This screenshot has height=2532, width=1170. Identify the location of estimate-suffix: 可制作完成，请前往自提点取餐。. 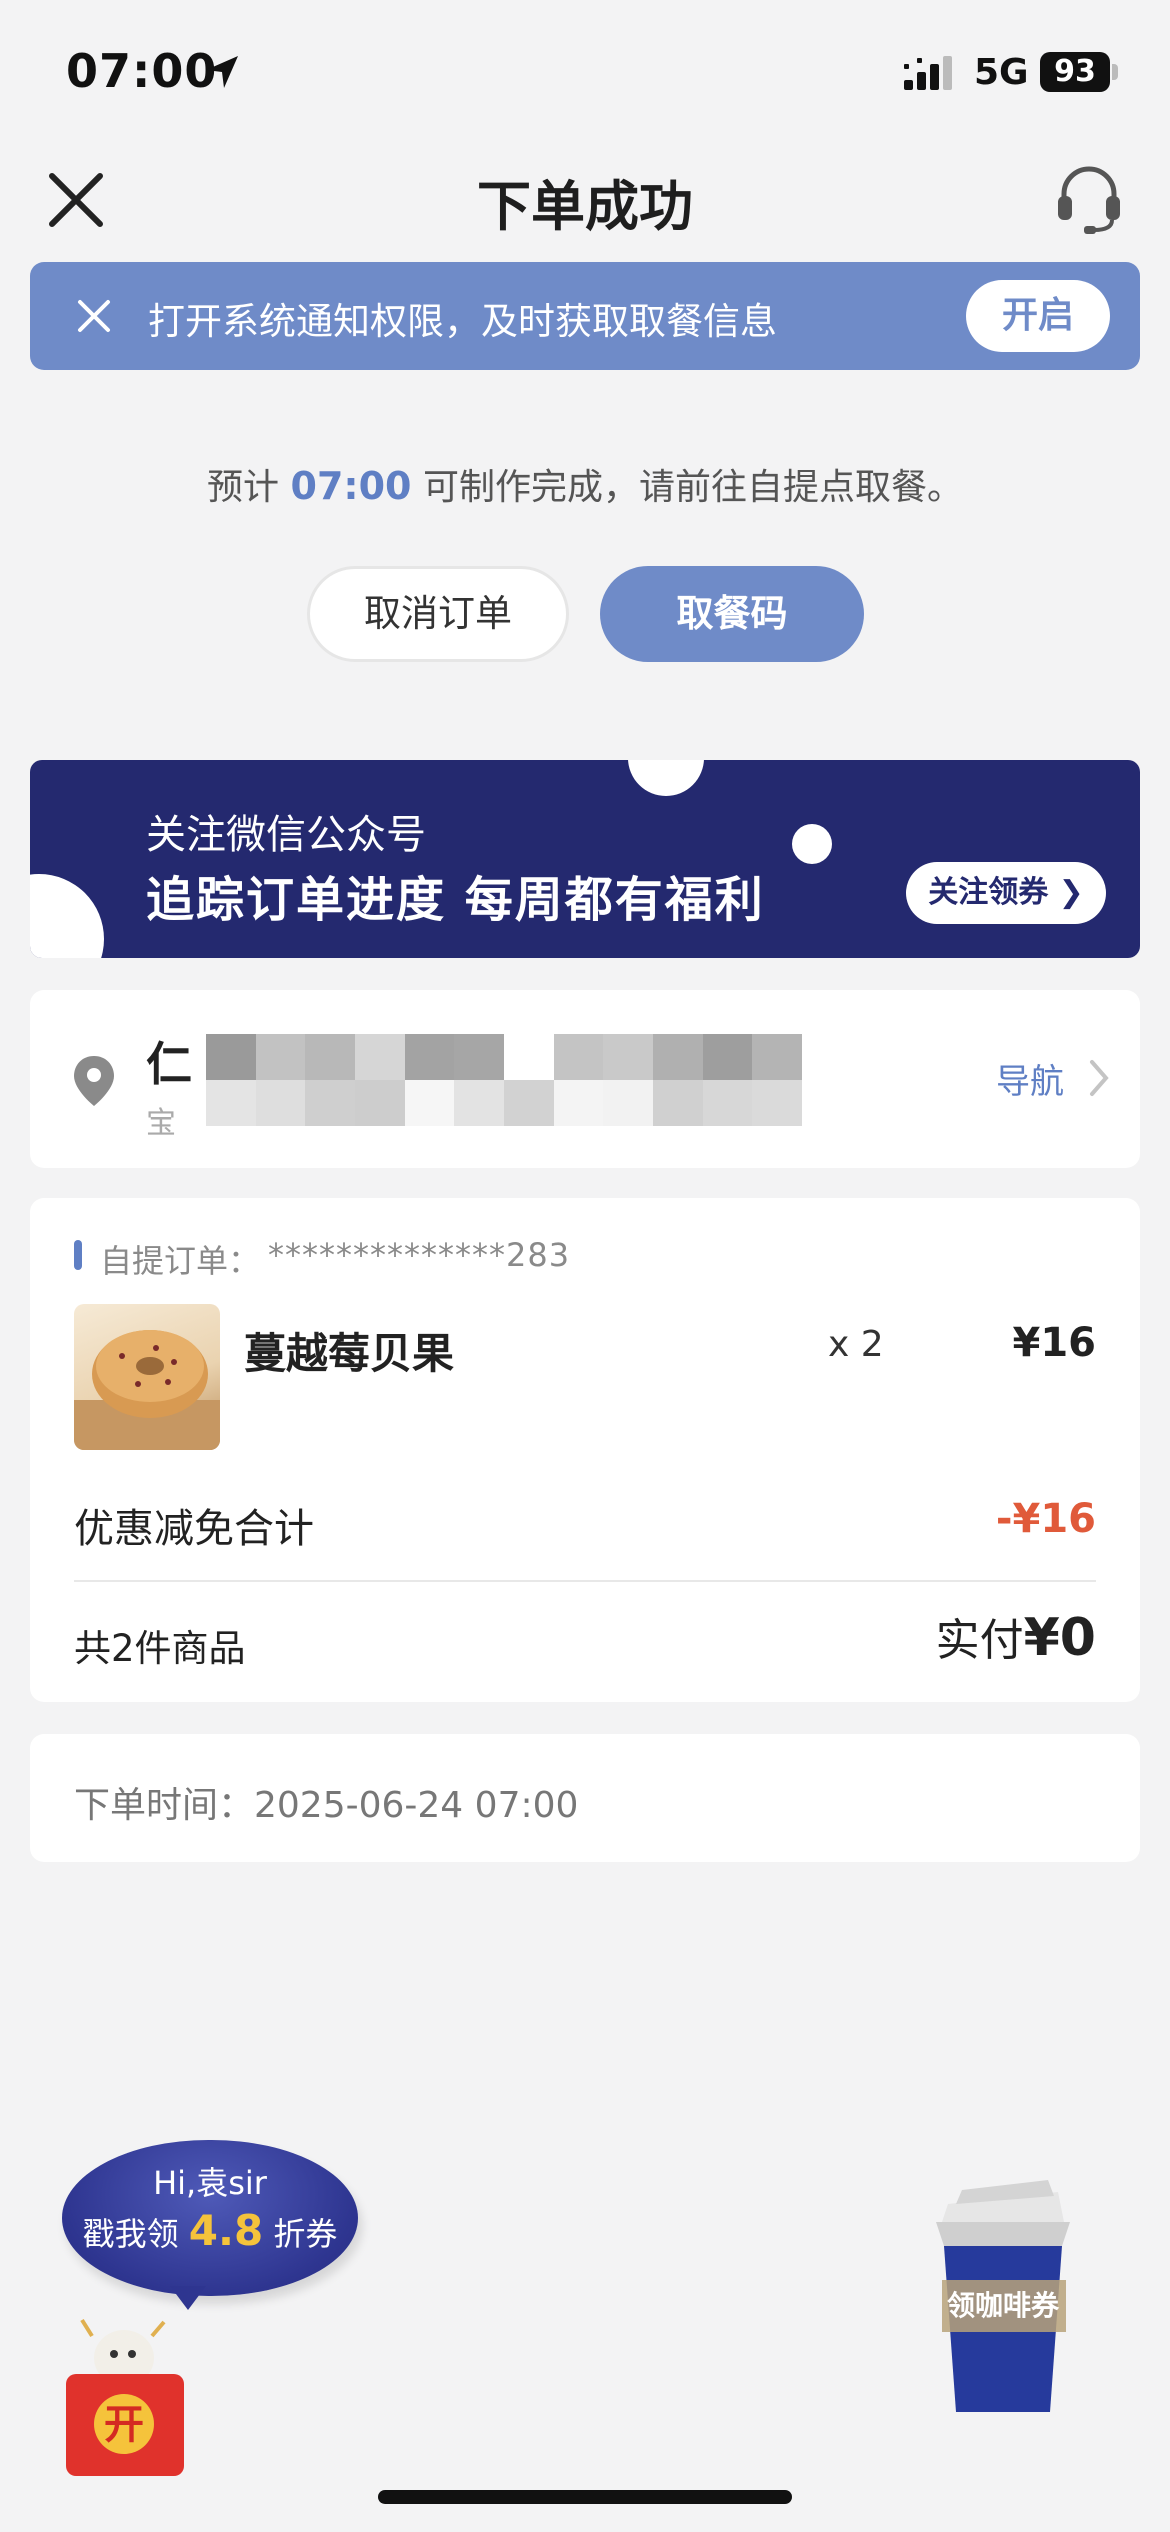
(692, 487).